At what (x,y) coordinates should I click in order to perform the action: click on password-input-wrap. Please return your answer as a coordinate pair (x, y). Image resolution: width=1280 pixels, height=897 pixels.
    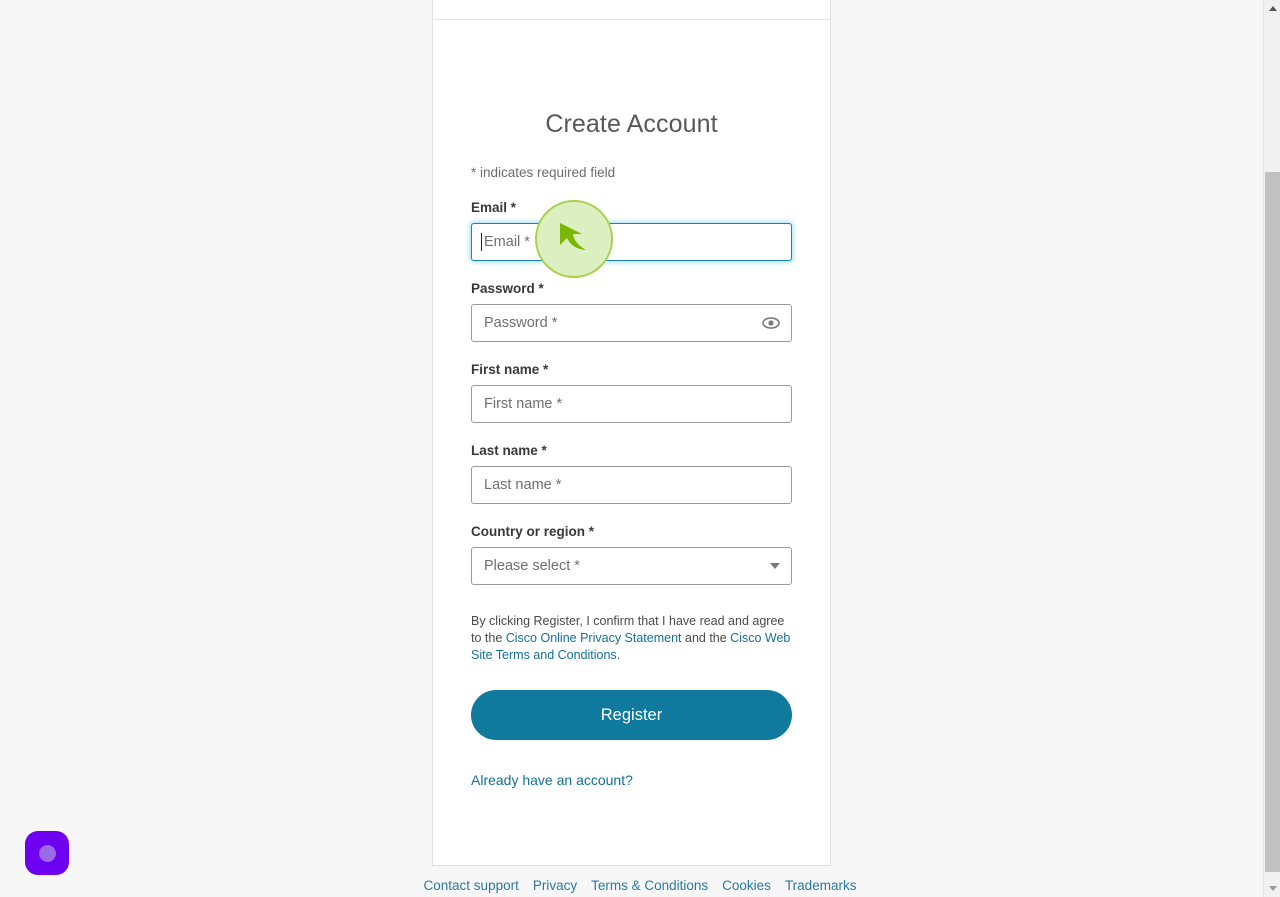
    Looking at the image, I should click on (631, 323).